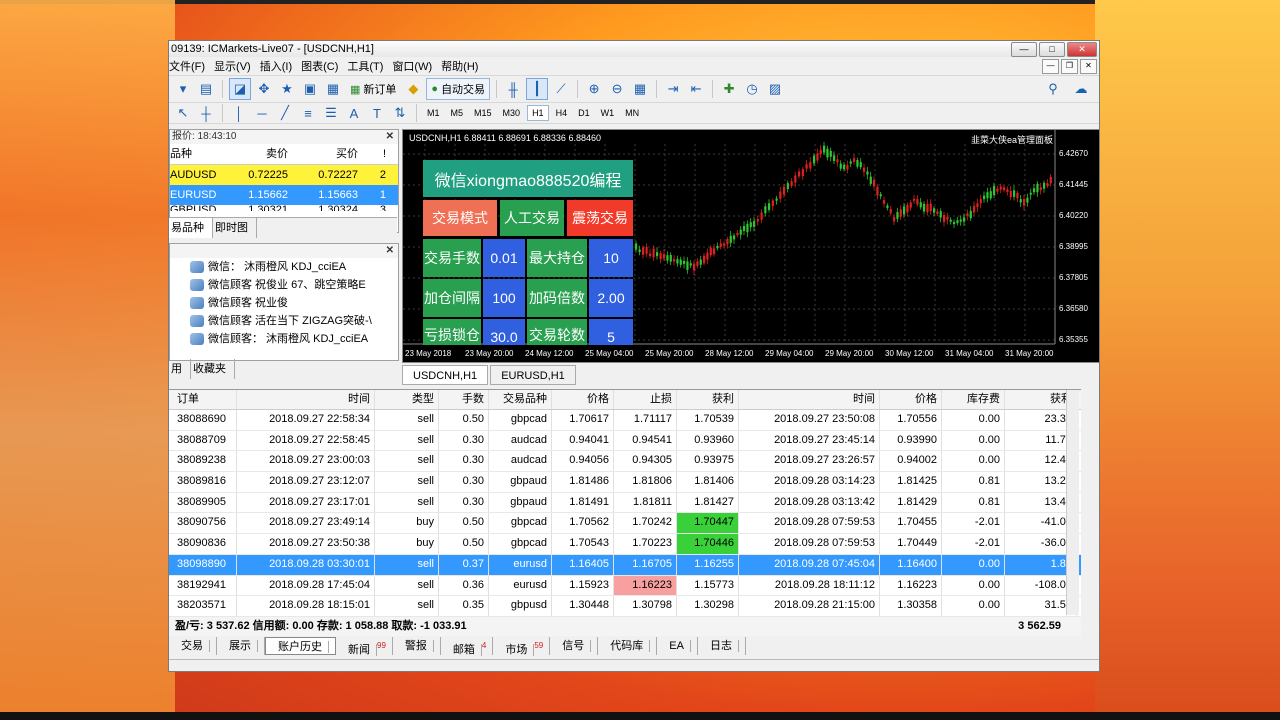 This screenshot has width=1280, height=720. Describe the element at coordinates (584, 113) in the screenshot. I see `tf-d1: D1` at that location.